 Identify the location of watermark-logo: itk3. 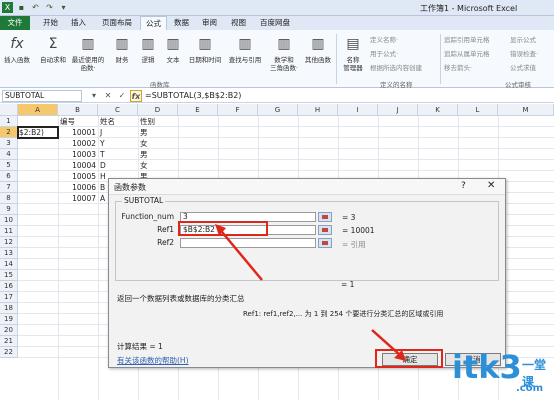
(487, 367).